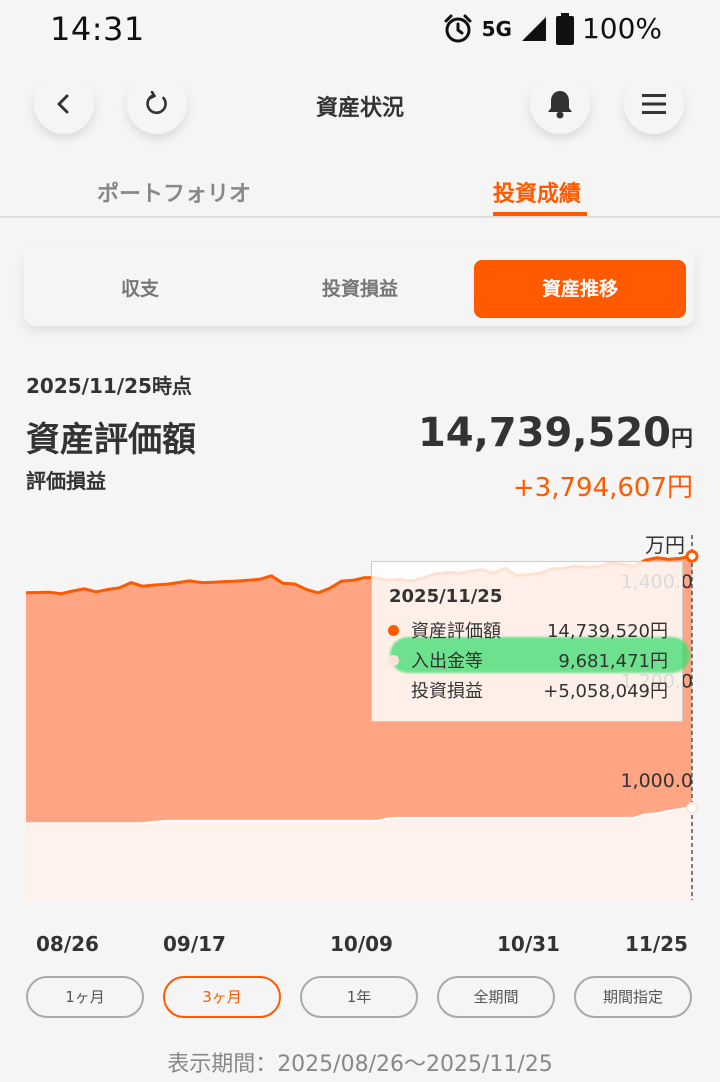  What do you see at coordinates (613, 661) in the screenshot?
I see `tooltip-series-value: 9,681,471円` at bounding box center [613, 661].